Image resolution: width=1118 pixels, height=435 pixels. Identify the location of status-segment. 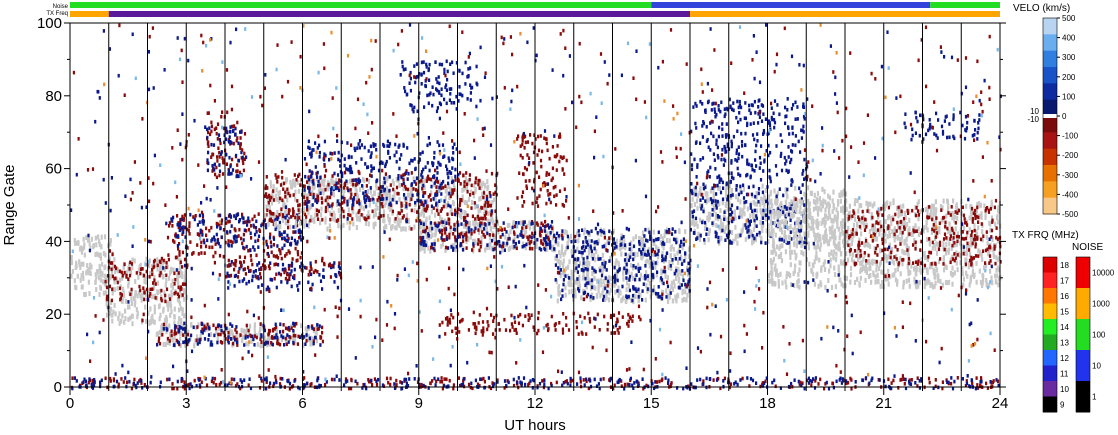
(399, 14).